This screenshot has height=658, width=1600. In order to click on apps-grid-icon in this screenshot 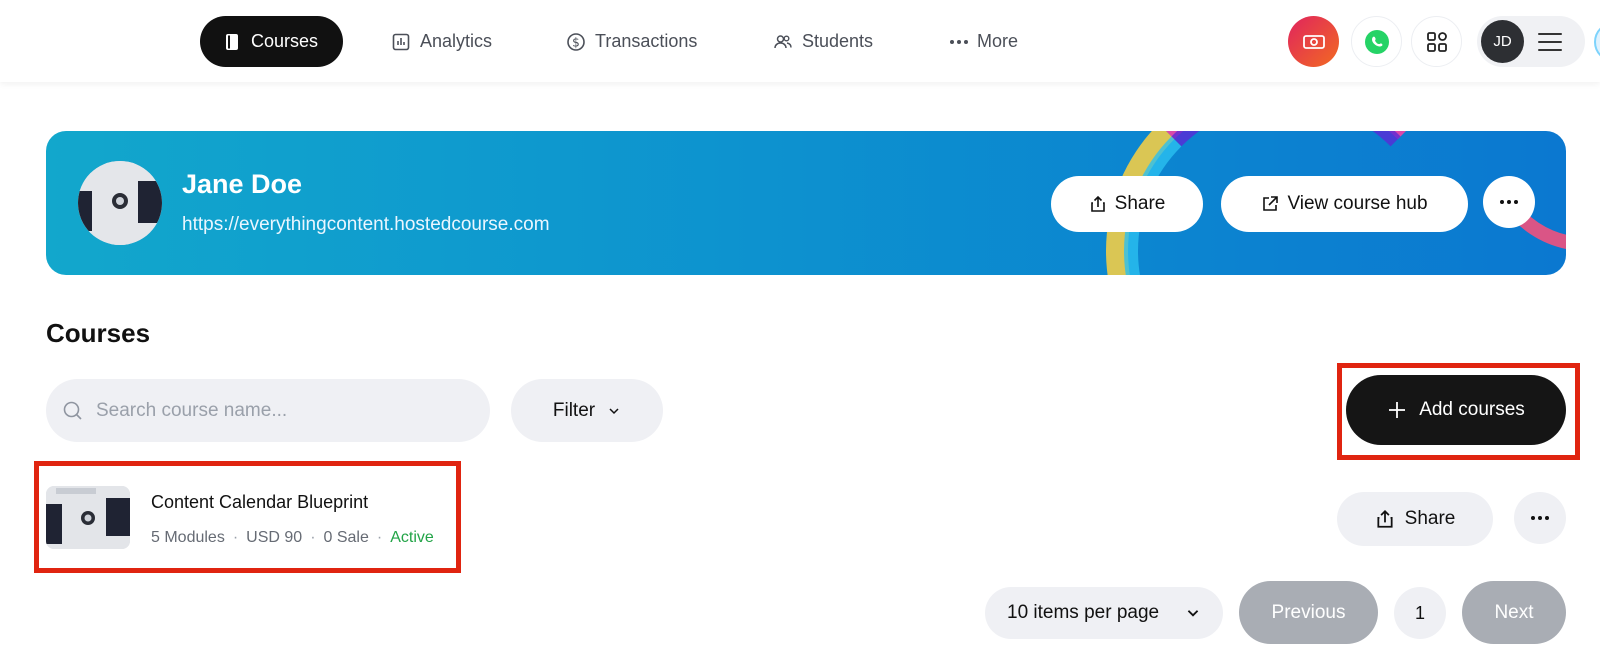, I will do `click(1436, 41)`.